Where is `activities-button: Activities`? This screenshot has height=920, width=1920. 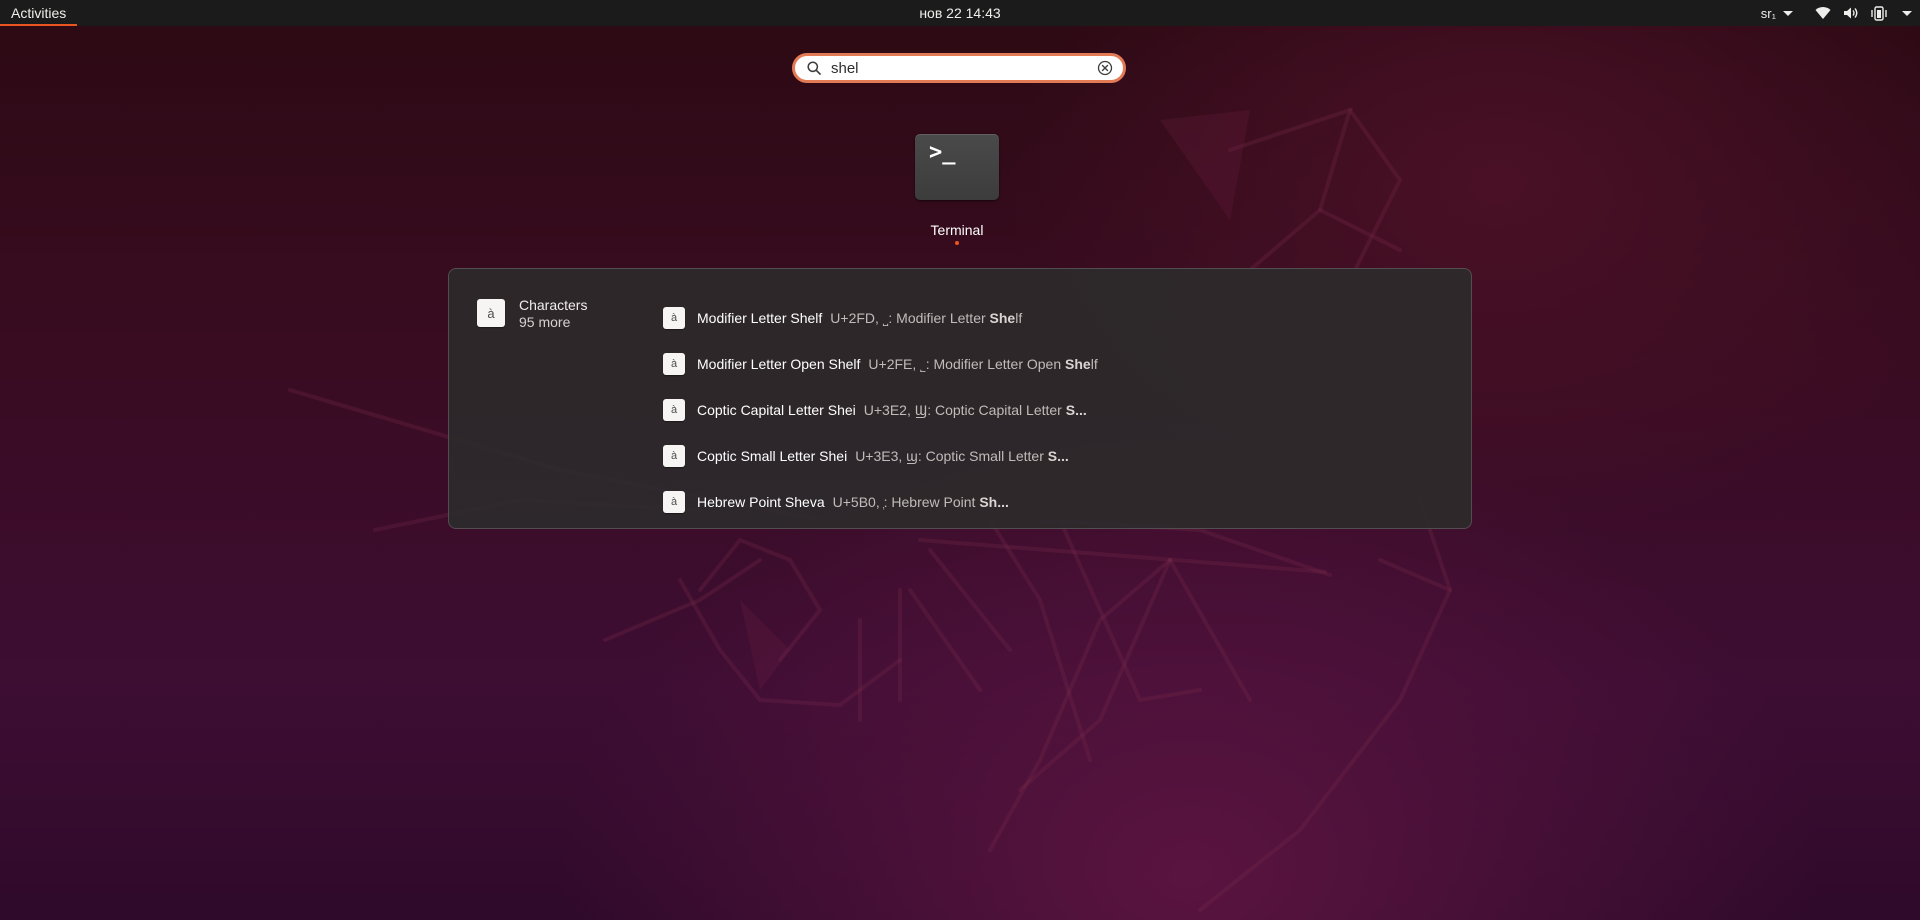 activities-button: Activities is located at coordinates (38, 13).